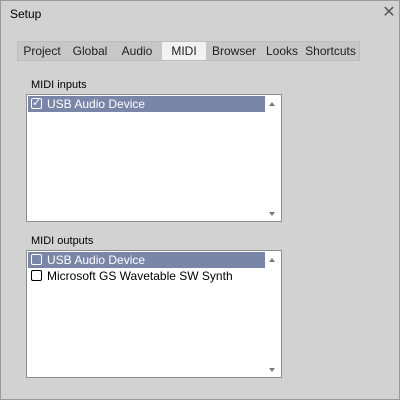 This screenshot has width=401, height=401. Describe the element at coordinates (282, 51) in the screenshot. I see `tab-looks: Looks` at that location.